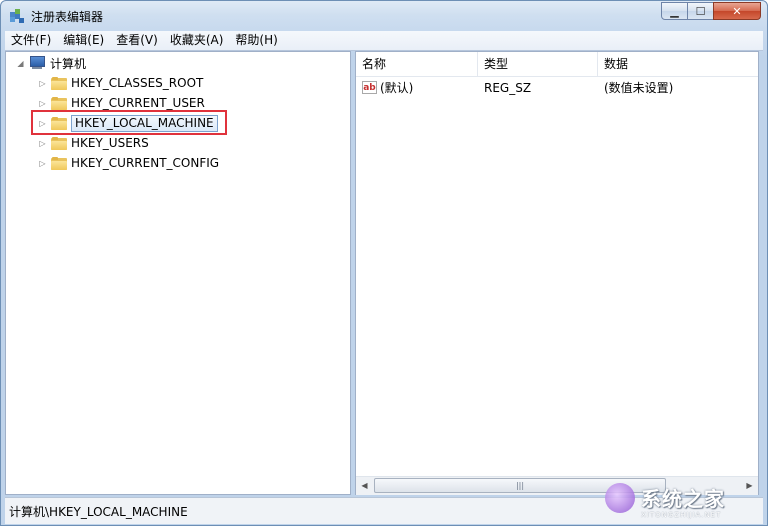  I want to click on watermark-logo-icon, so click(620, 498).